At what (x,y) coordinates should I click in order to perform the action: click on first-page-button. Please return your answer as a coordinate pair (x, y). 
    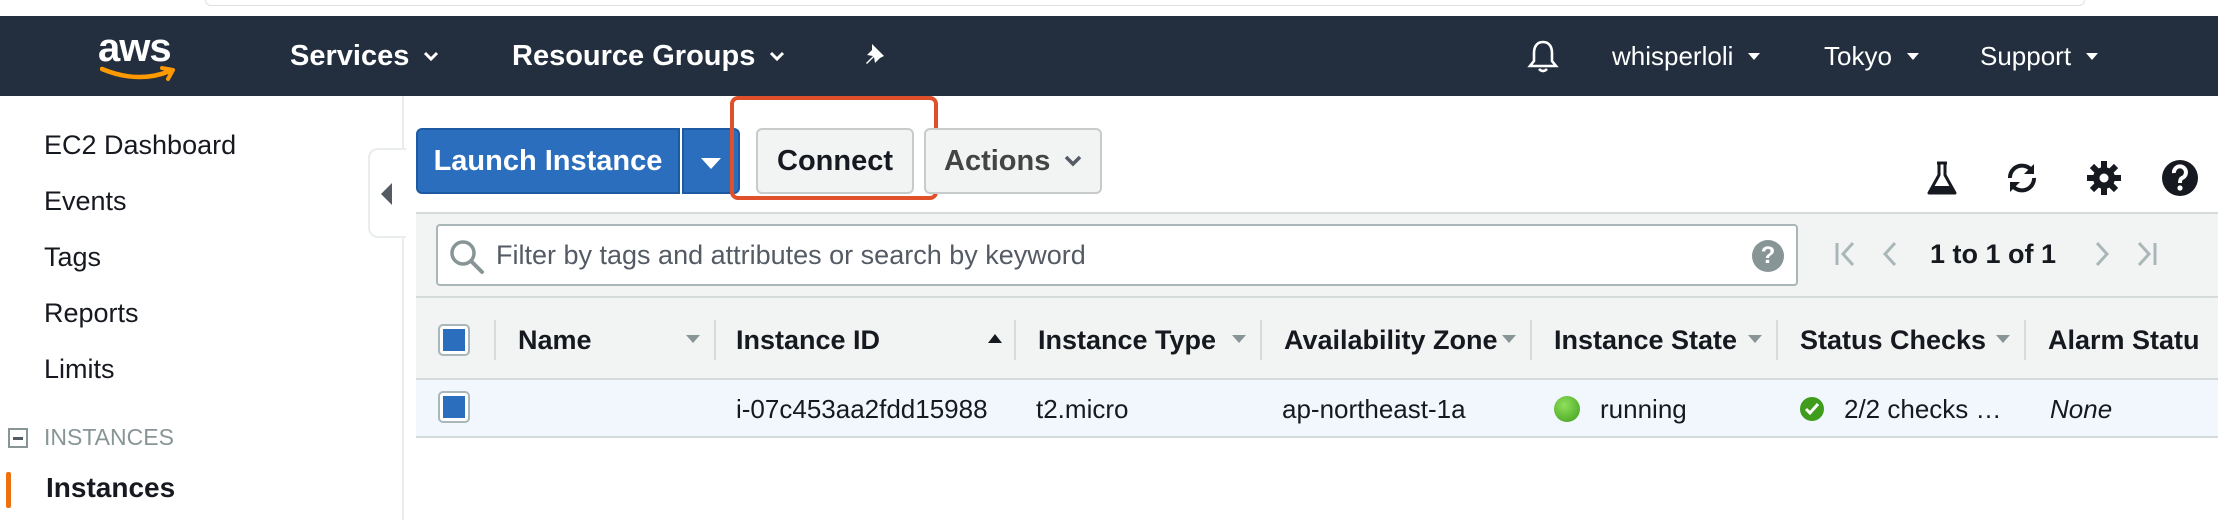
    Looking at the image, I should click on (1846, 254).